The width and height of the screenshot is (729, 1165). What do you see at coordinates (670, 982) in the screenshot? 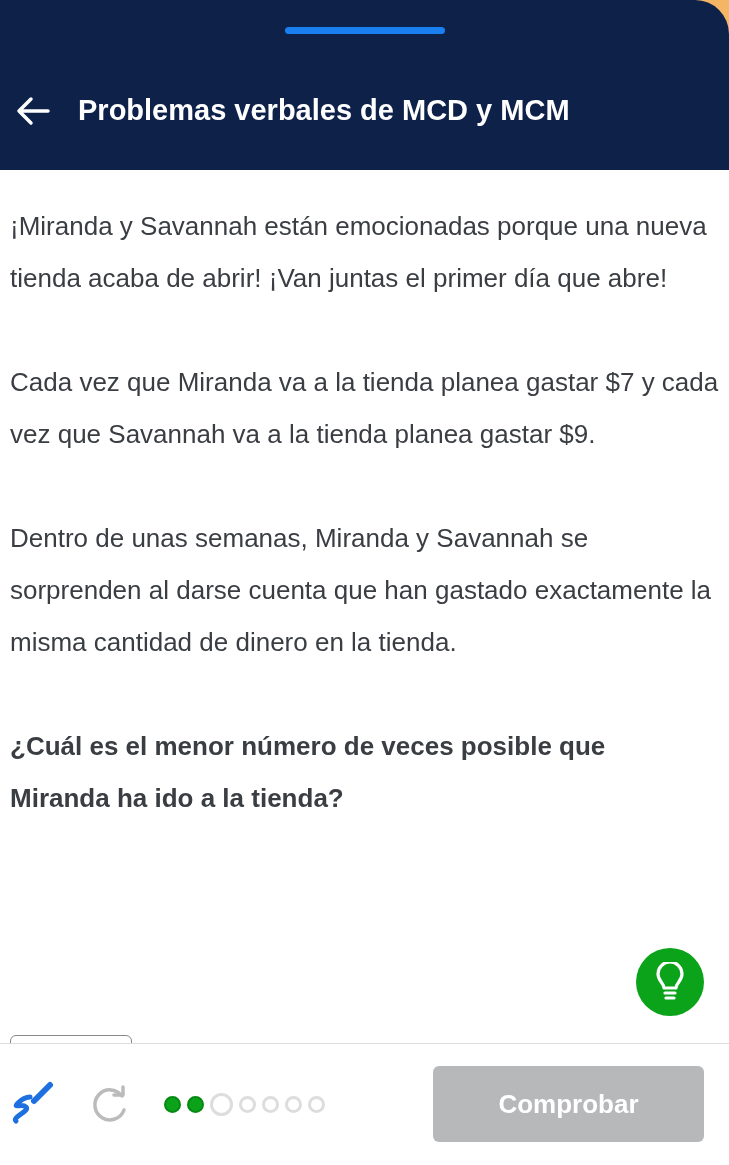
I see `lightbulb-icon` at bounding box center [670, 982].